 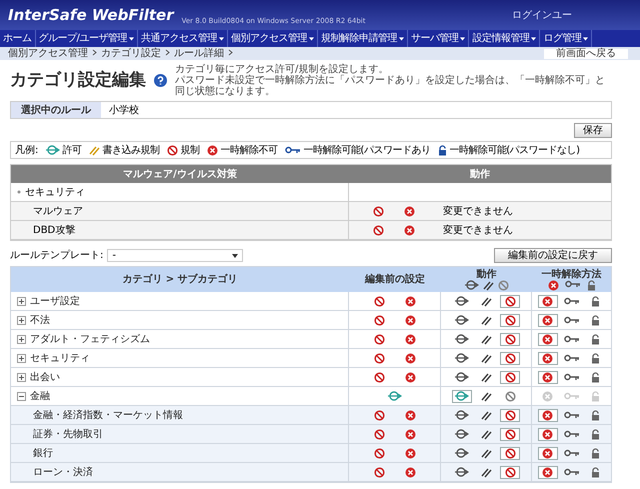 I want to click on template-select: -, so click(x=175, y=255).